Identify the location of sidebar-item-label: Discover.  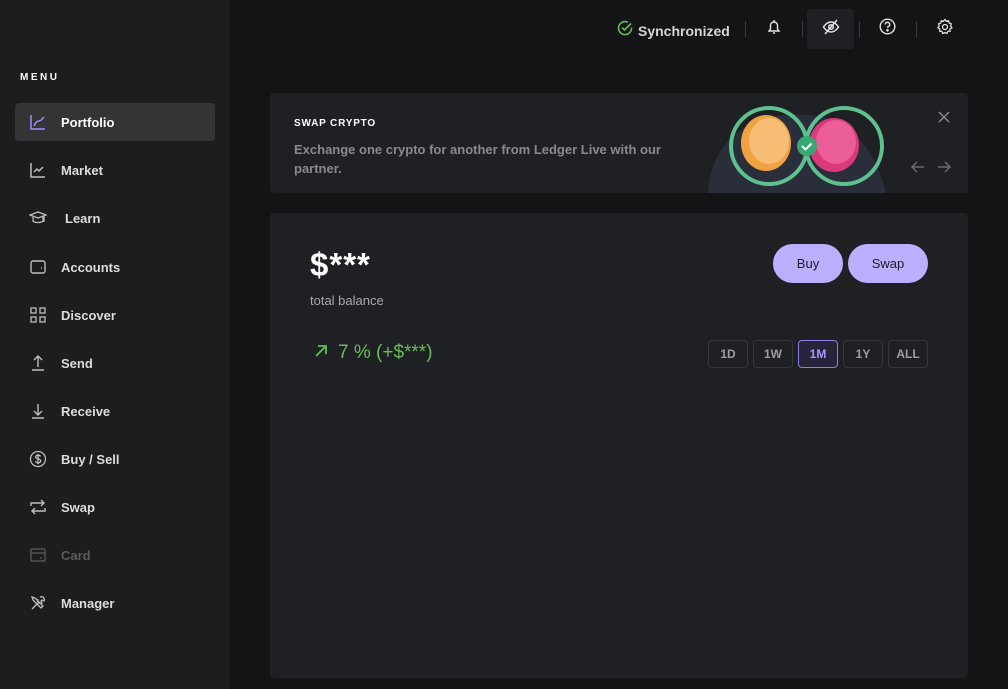
(88, 315).